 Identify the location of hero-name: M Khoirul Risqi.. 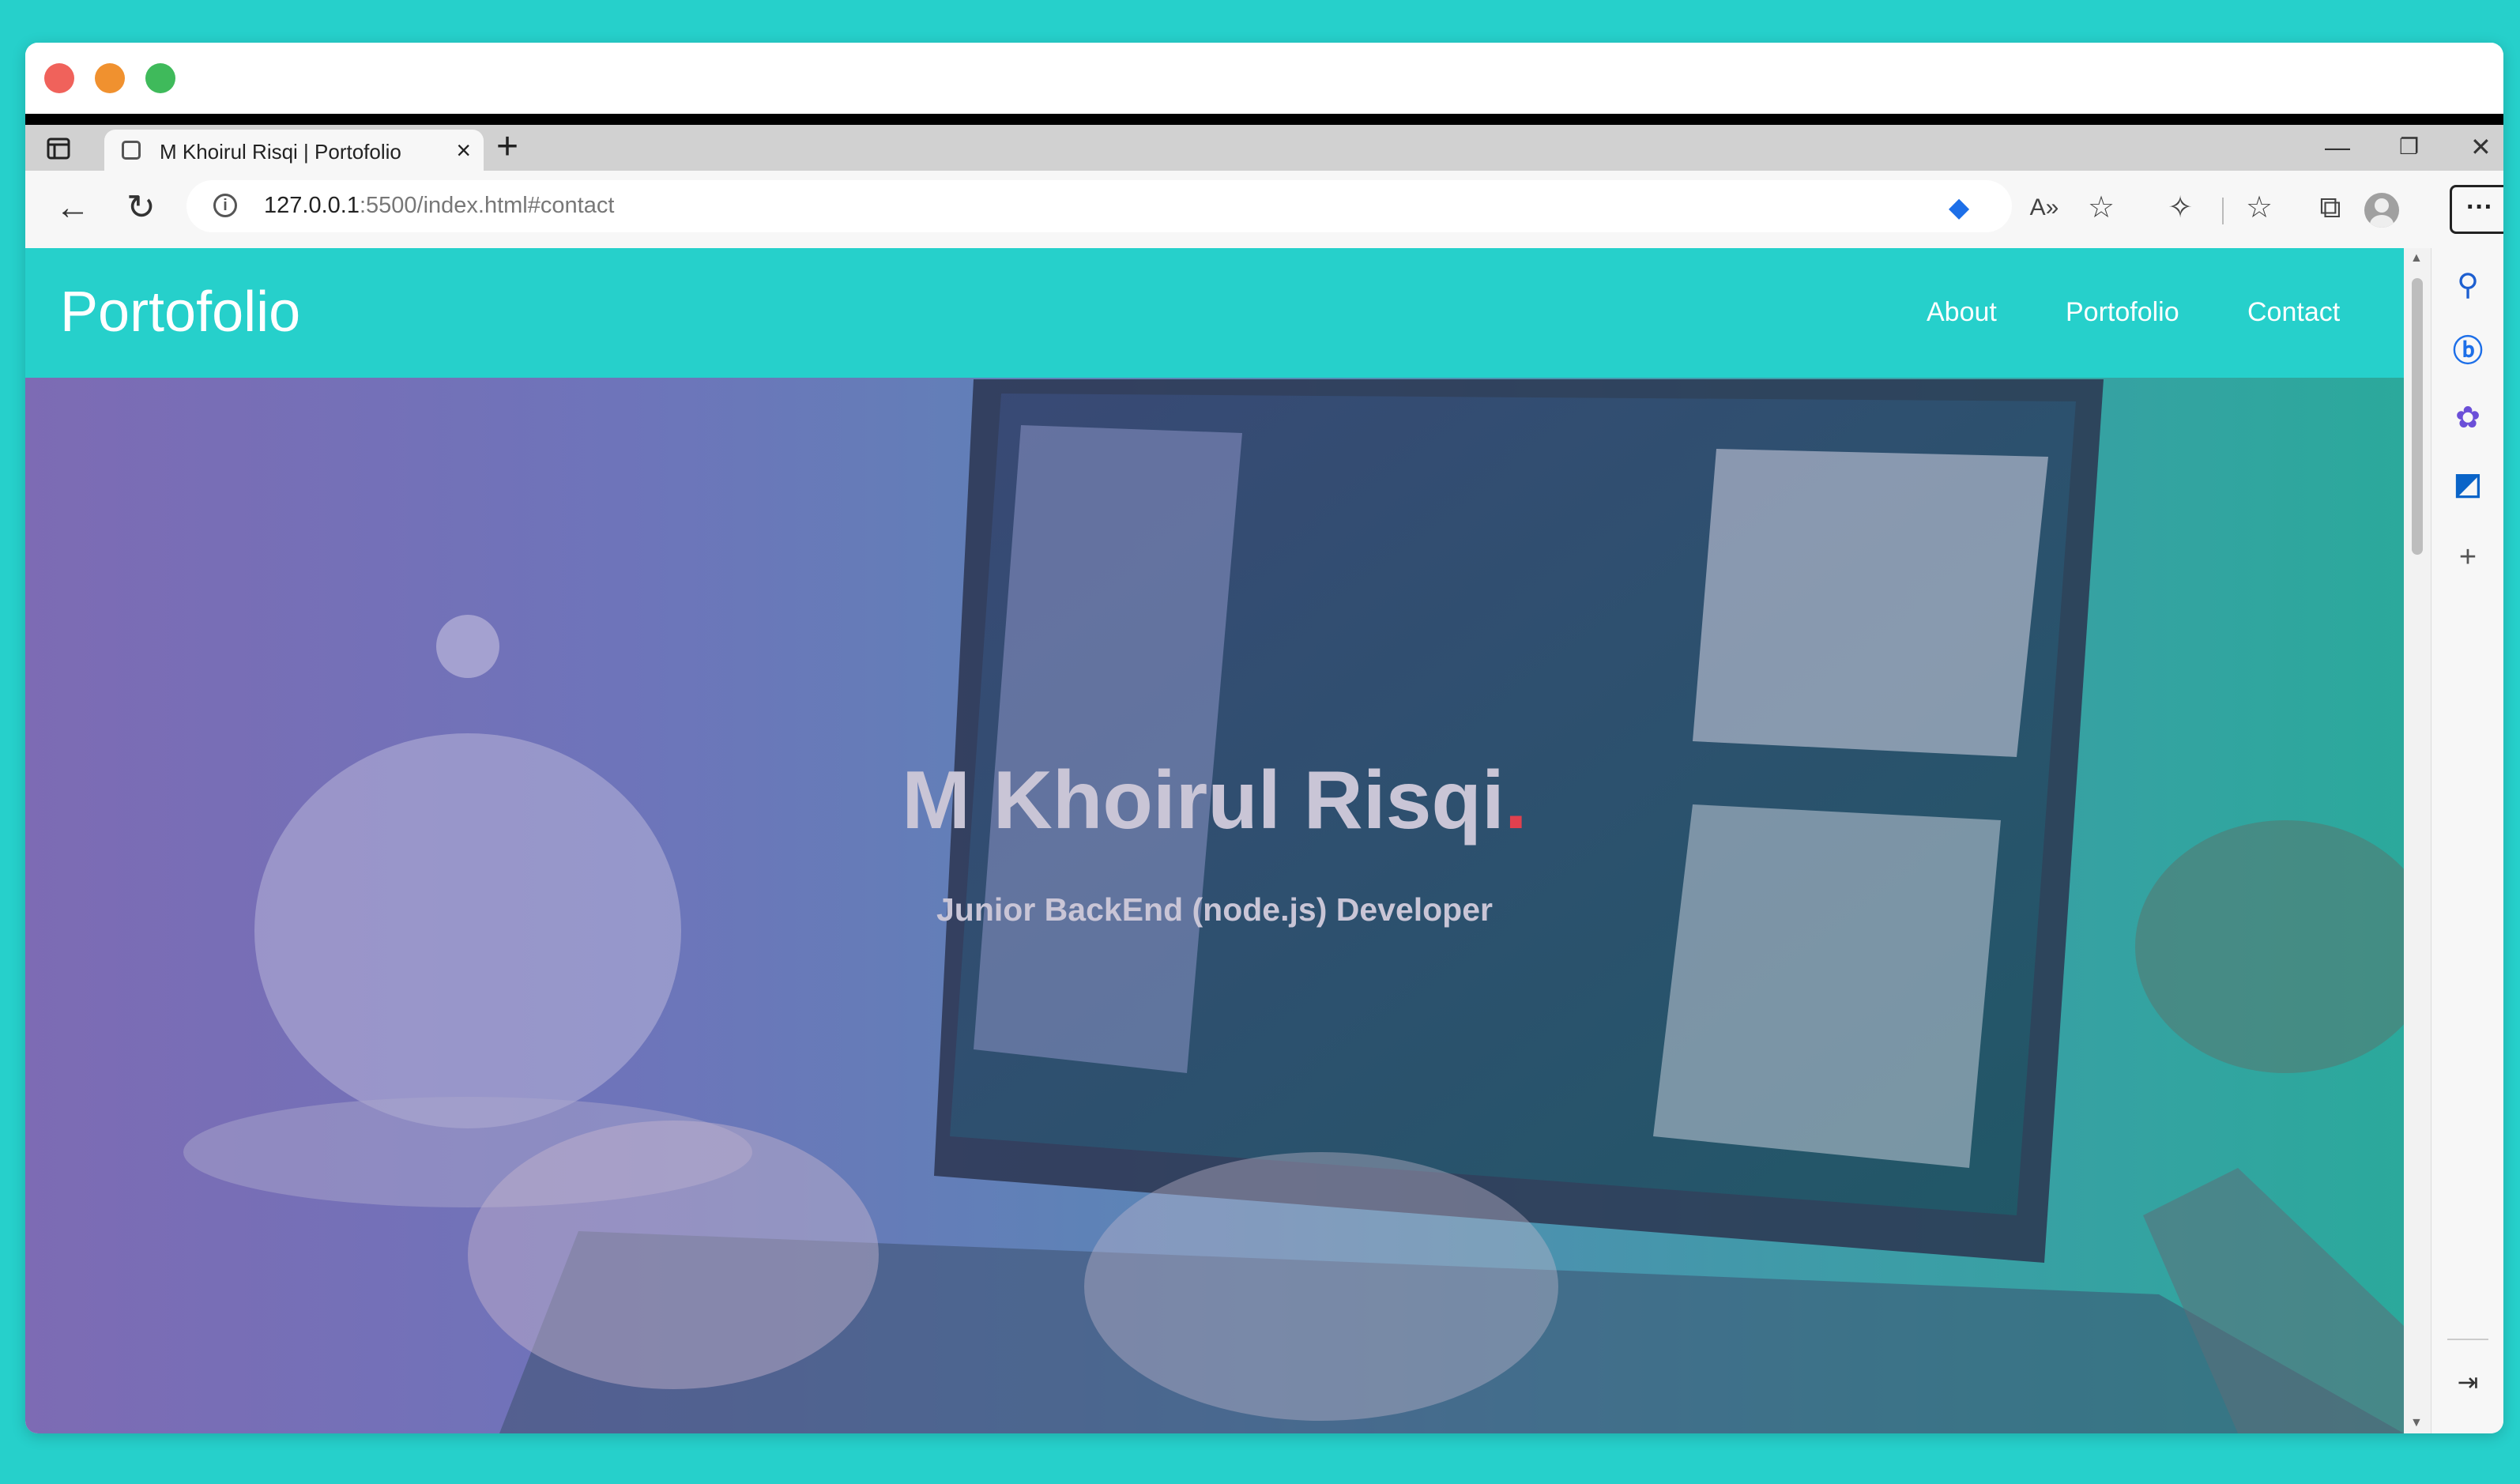
(1214, 801).